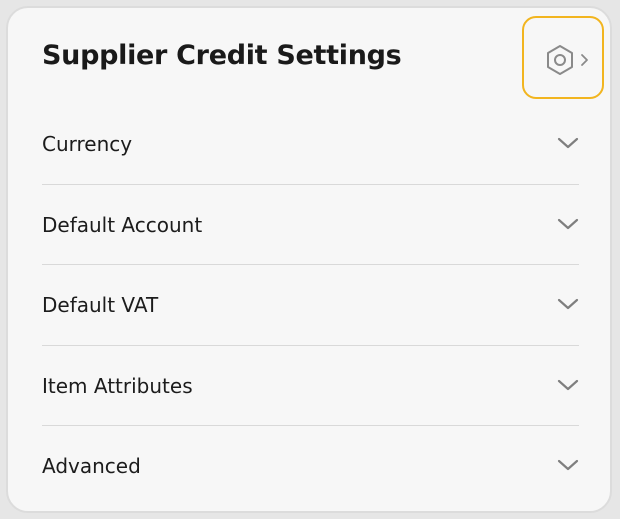 The image size is (620, 519). I want to click on section-advanced: Advanced, so click(310, 465).